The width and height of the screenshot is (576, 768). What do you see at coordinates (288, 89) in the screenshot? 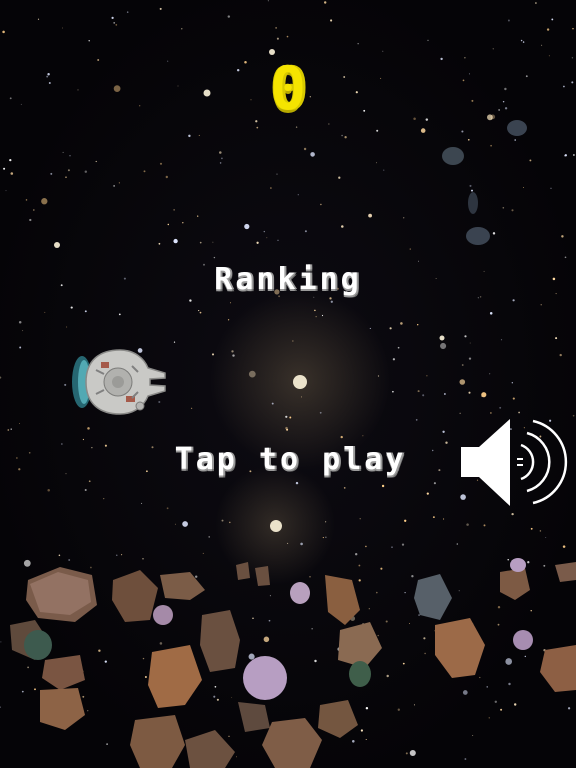
I see `score-display: 0` at bounding box center [288, 89].